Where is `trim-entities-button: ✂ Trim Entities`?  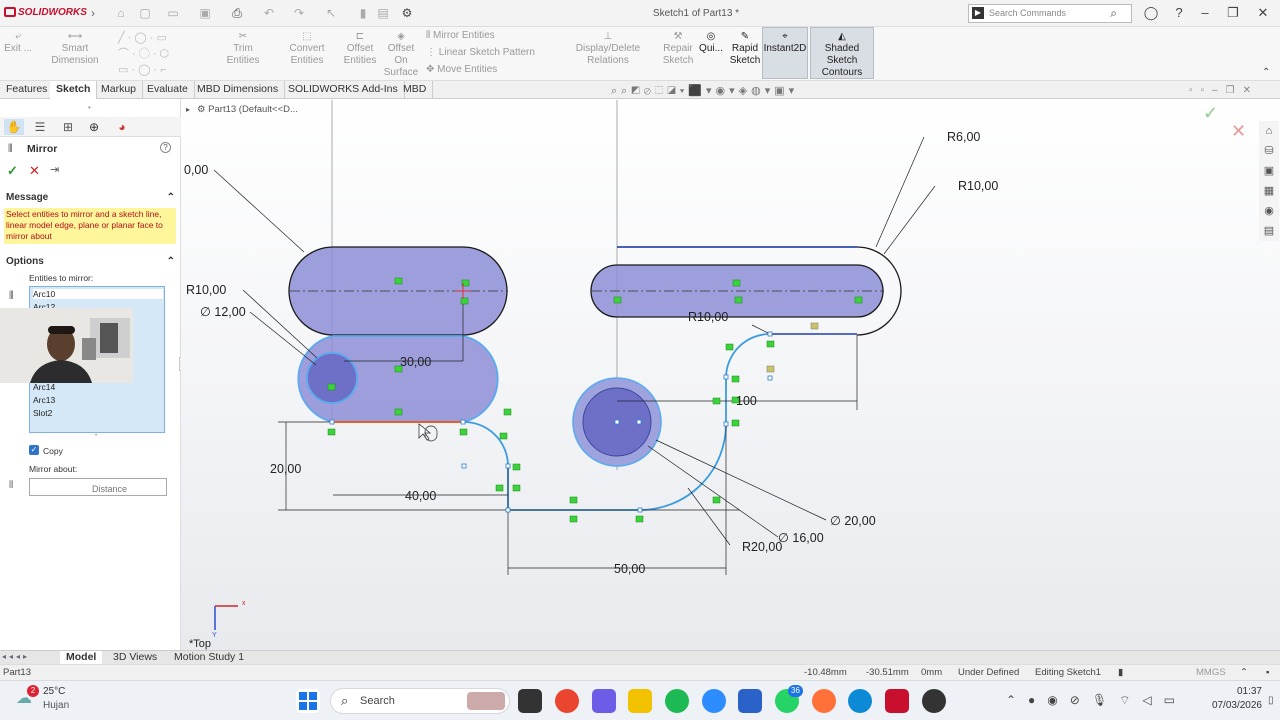
trim-entities-button: ✂ Trim Entities is located at coordinates (243, 49).